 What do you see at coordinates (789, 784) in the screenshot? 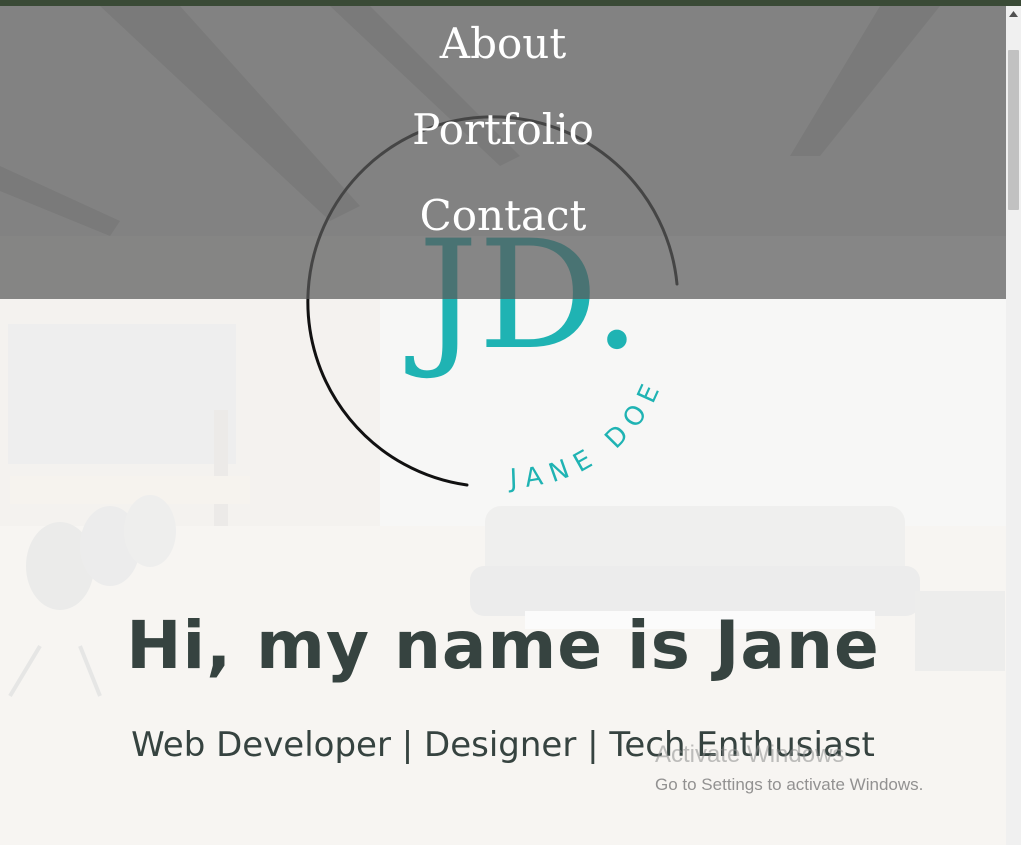
I see `activate-windows-subtitle: Go to Settings to activate Windows.` at bounding box center [789, 784].